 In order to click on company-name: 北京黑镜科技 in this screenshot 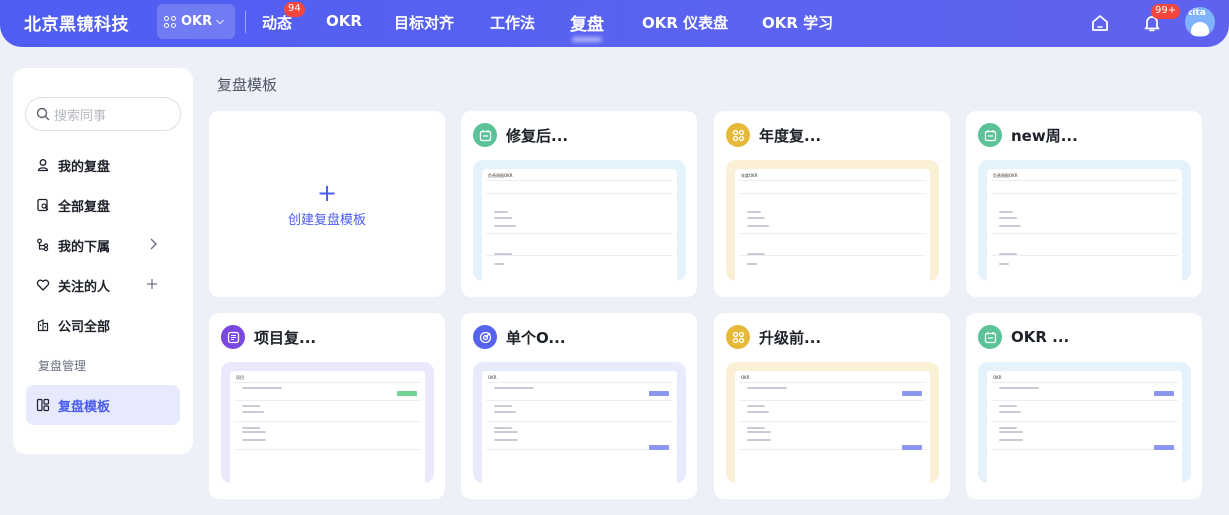, I will do `click(76, 22)`.